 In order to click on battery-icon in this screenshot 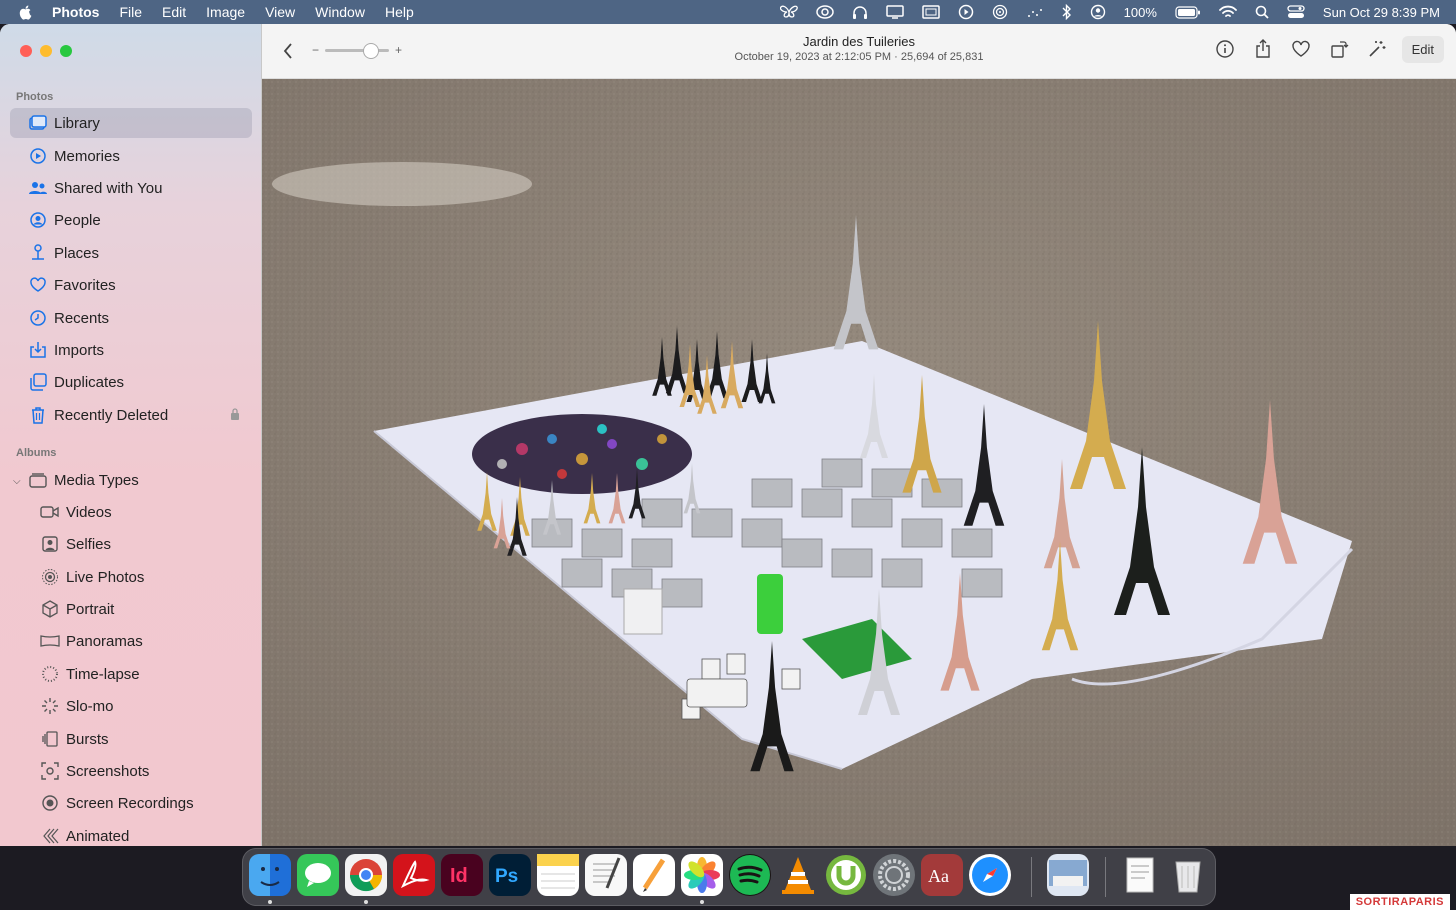, I will do `click(1188, 12)`.